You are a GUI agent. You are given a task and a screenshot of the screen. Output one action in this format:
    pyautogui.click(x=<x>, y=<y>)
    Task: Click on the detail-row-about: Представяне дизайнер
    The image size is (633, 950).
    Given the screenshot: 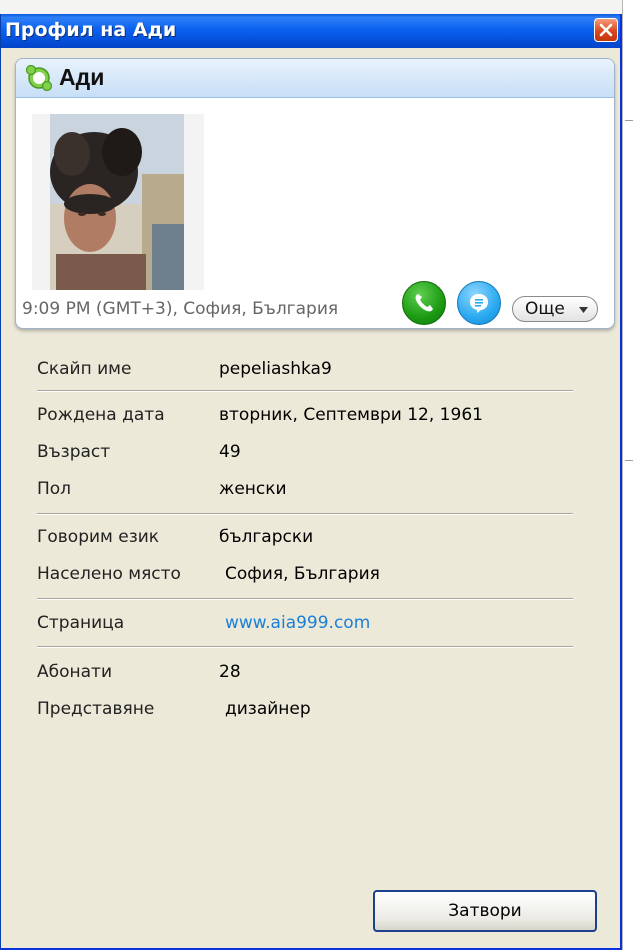 What is the action you would take?
    pyautogui.click(x=307, y=712)
    